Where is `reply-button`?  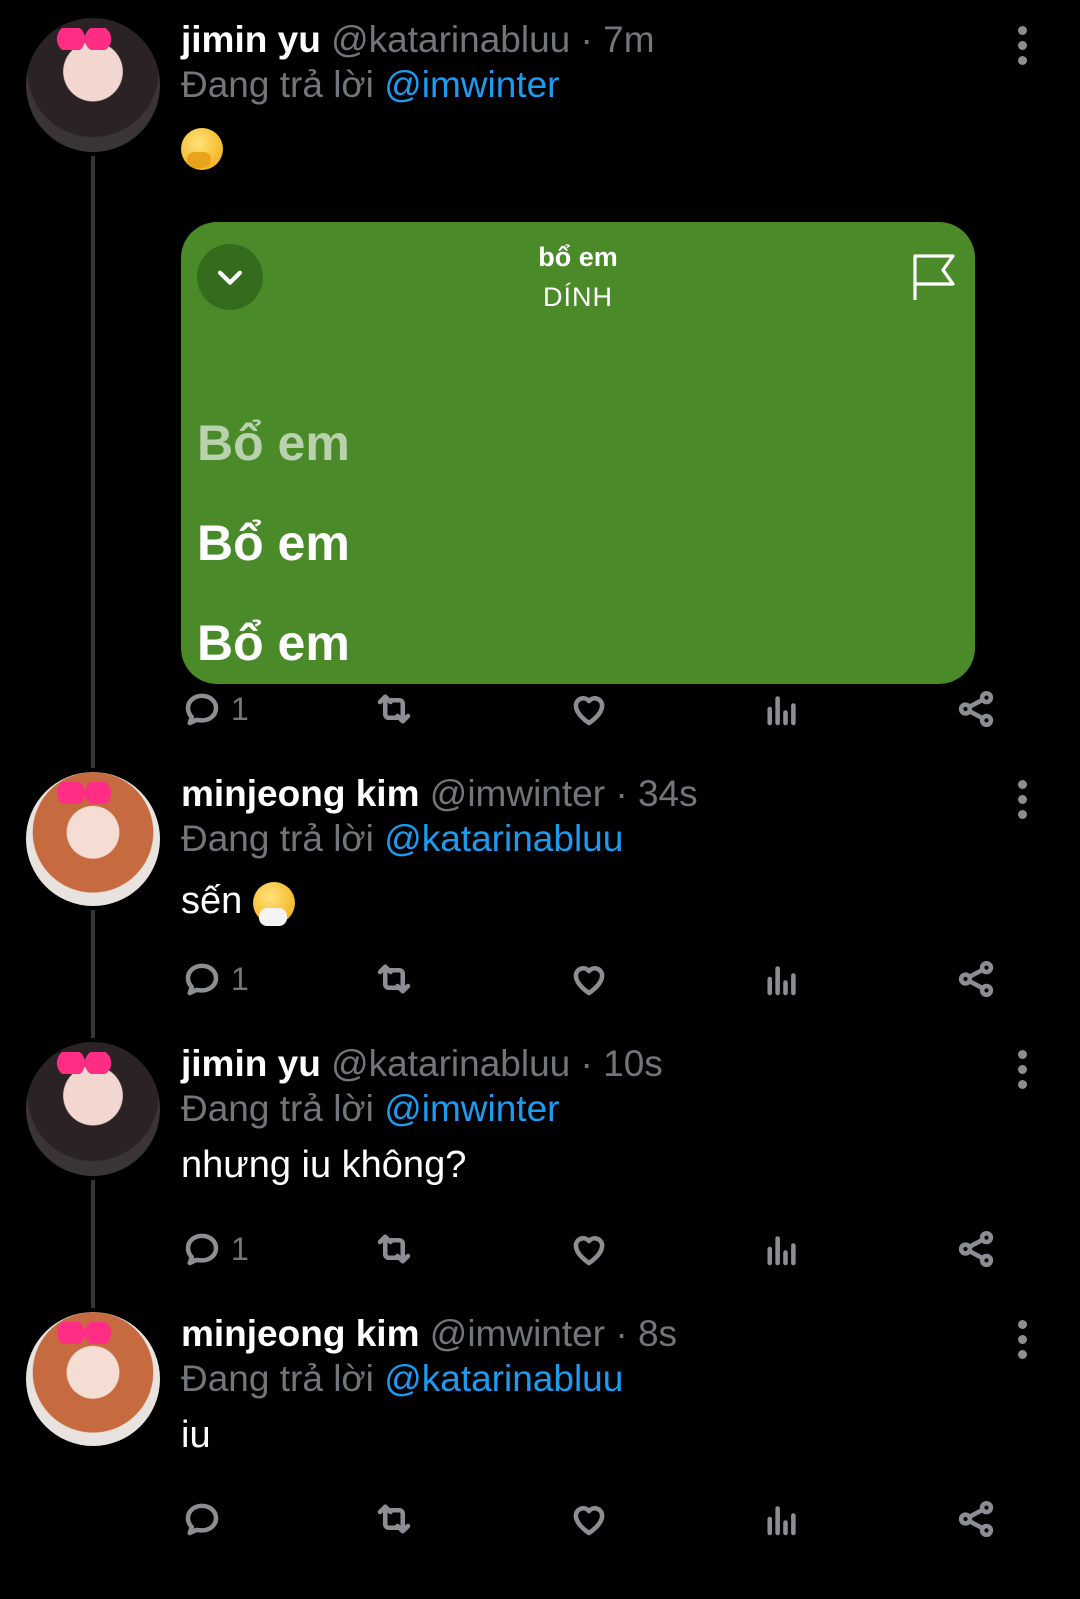
reply-button is located at coordinates (206, 1519).